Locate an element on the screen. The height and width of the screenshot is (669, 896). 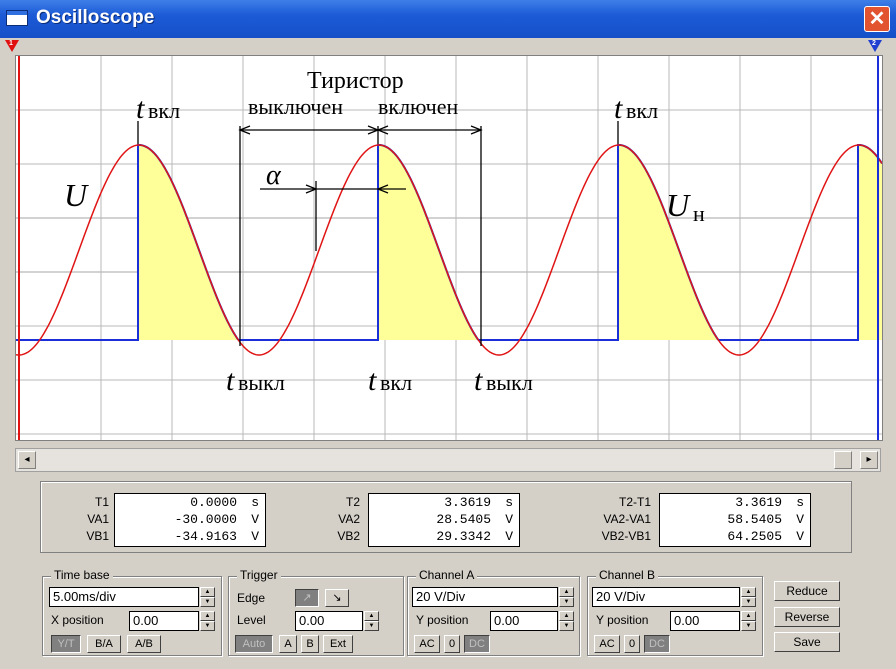
ab-button: A/B is located at coordinates (144, 644).